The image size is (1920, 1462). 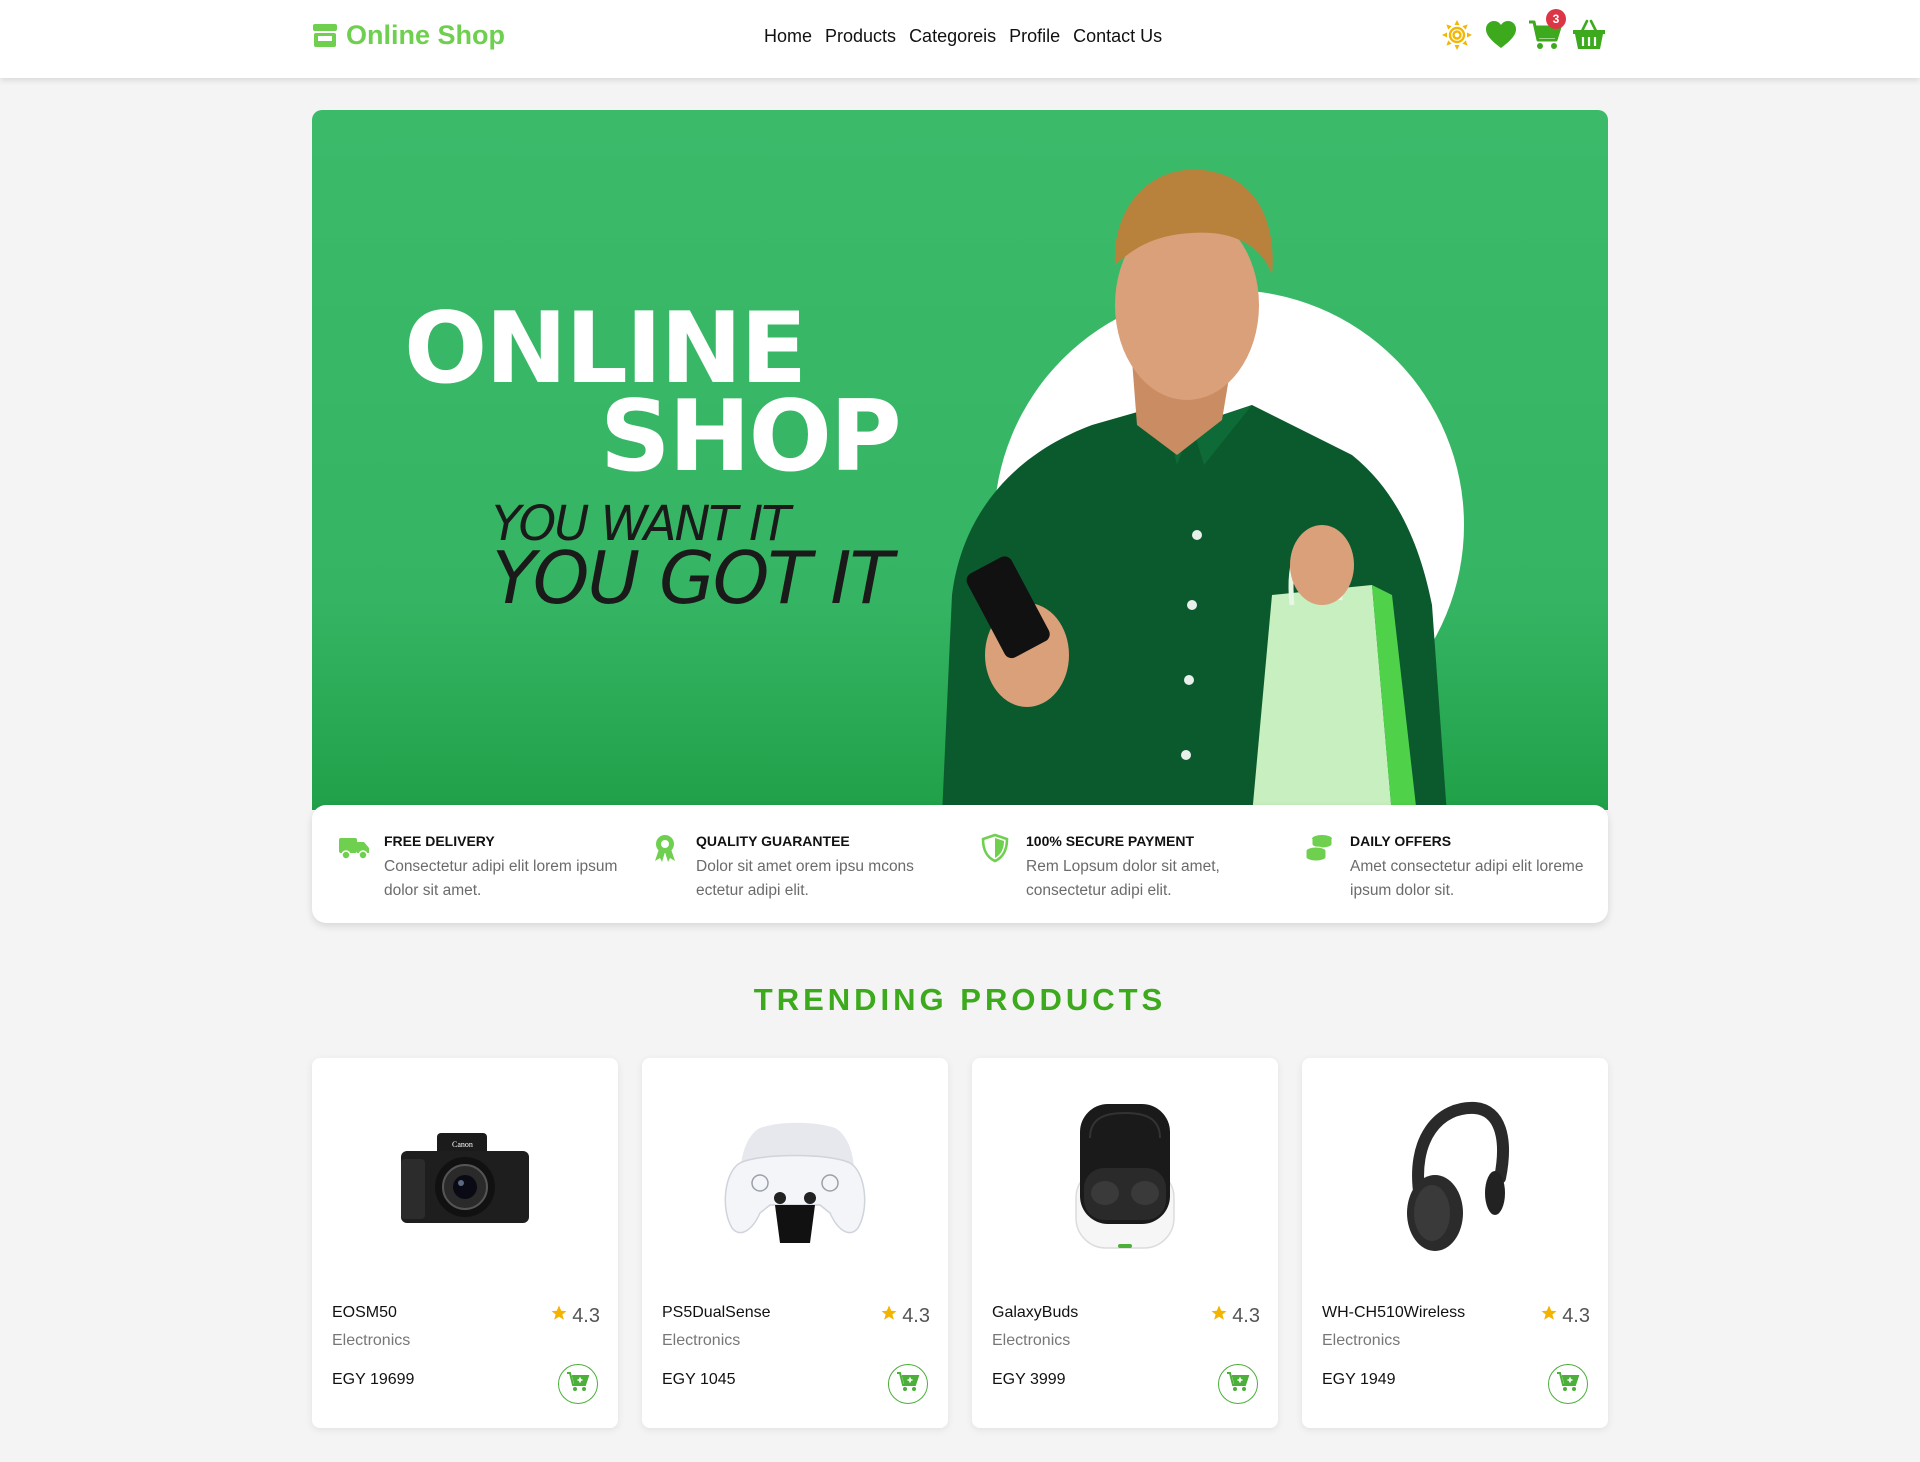 I want to click on svg-text: Canon, so click(x=462, y=1144).